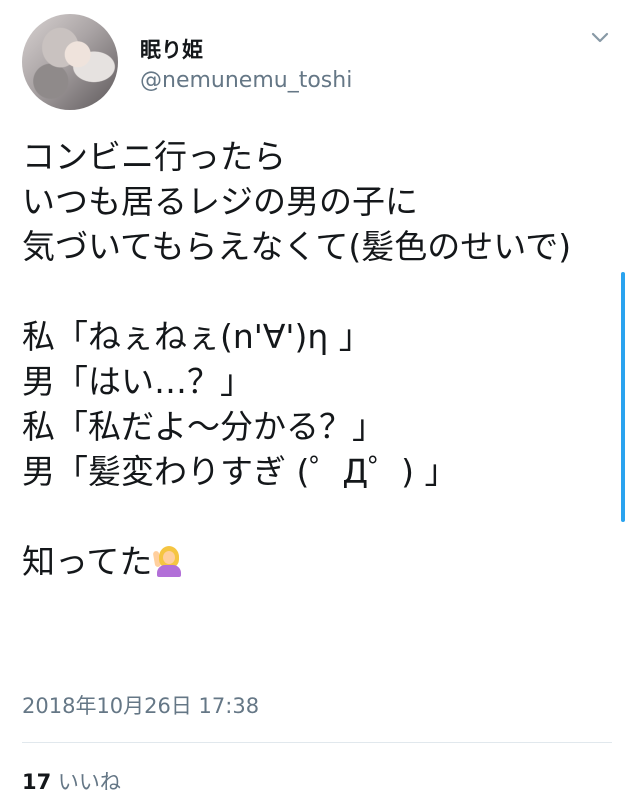 This screenshot has width=634, height=800. What do you see at coordinates (70, 62) in the screenshot?
I see `avatar` at bounding box center [70, 62].